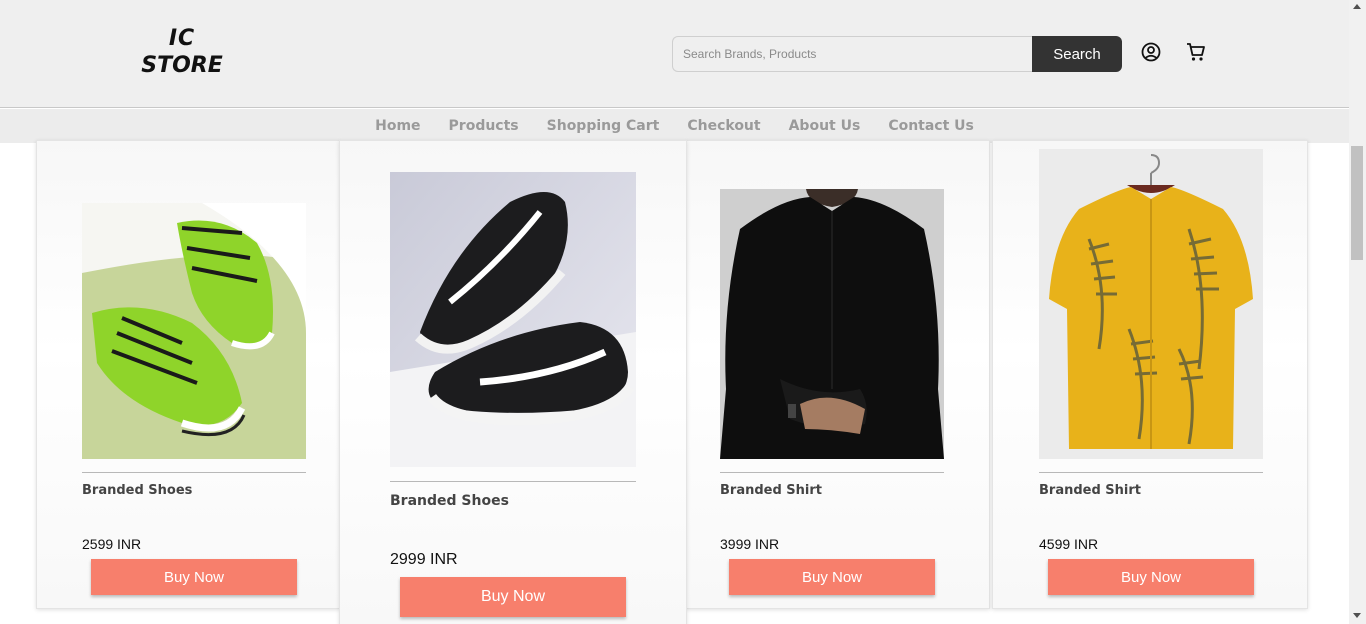  I want to click on user-circle-icon, so click(1151, 52).